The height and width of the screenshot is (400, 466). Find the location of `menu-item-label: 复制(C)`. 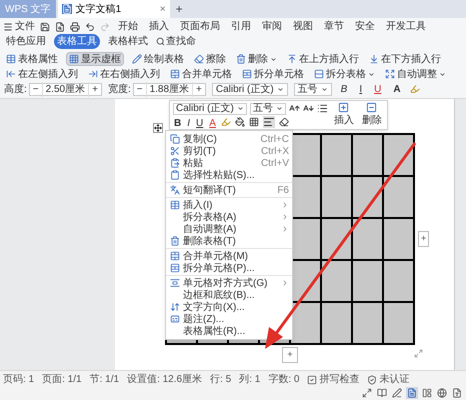

menu-item-label: 复制(C) is located at coordinates (200, 139).